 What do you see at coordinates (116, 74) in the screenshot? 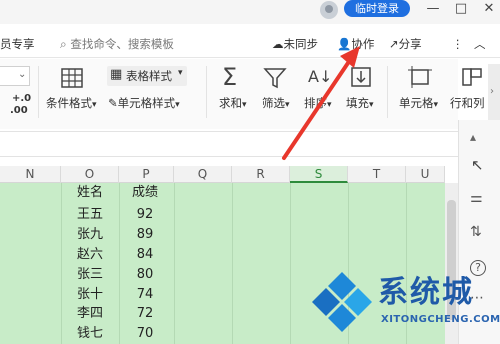
I see `table-style-icon: ▦` at bounding box center [116, 74].